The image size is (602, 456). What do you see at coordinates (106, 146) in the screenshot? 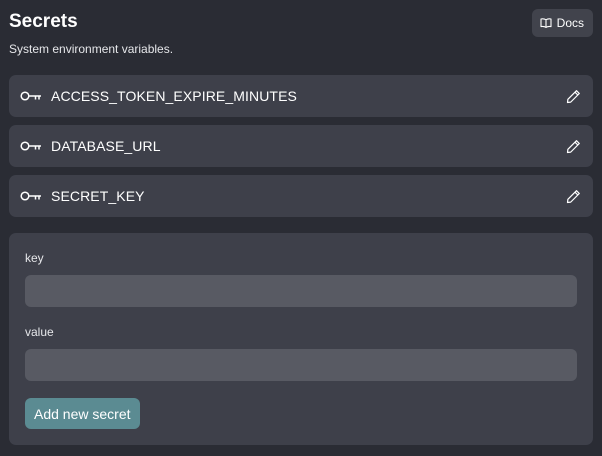
I see `secret-name: DATABASE_URL` at bounding box center [106, 146].